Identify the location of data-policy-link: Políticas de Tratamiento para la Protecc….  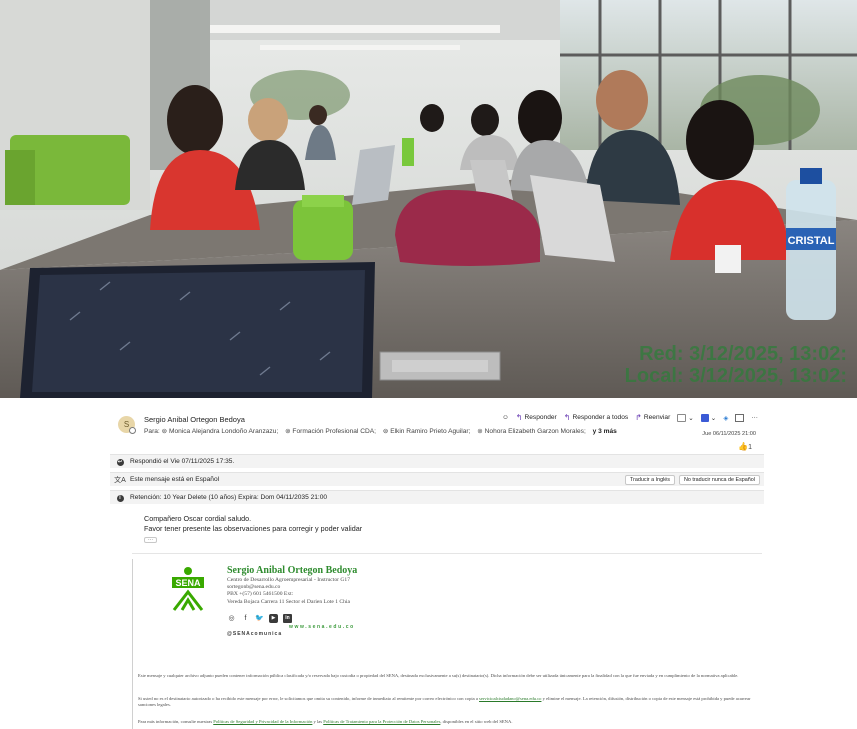
(381, 721).